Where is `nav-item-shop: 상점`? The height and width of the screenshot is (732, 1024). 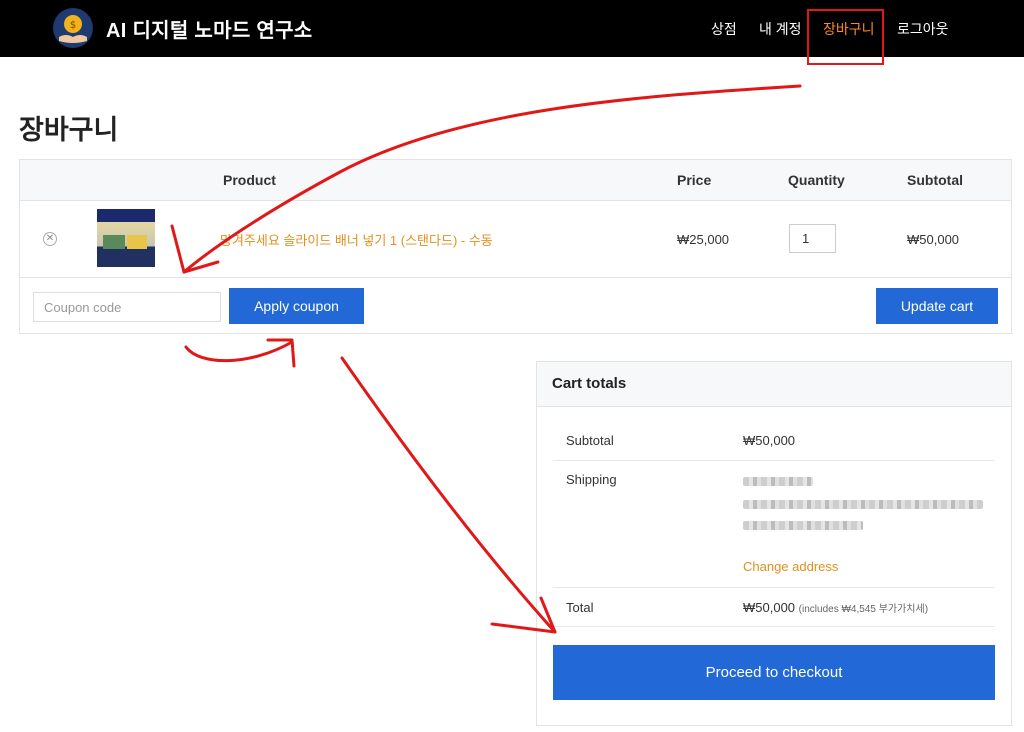 nav-item-shop: 상점 is located at coordinates (724, 29).